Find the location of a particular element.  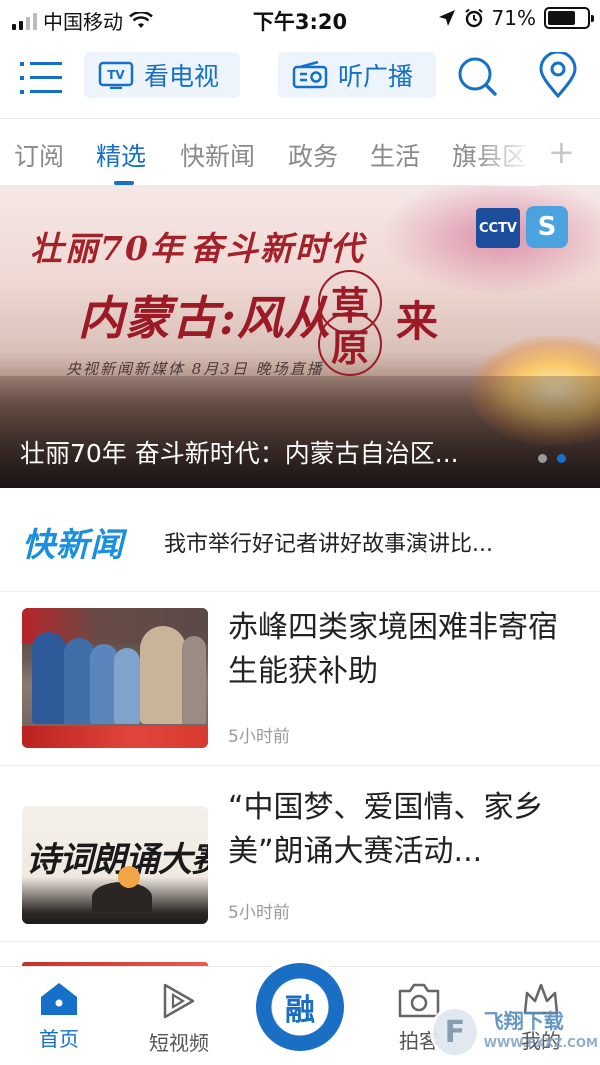

tab-short-video: 短视频 is located at coordinates (179, 1018).